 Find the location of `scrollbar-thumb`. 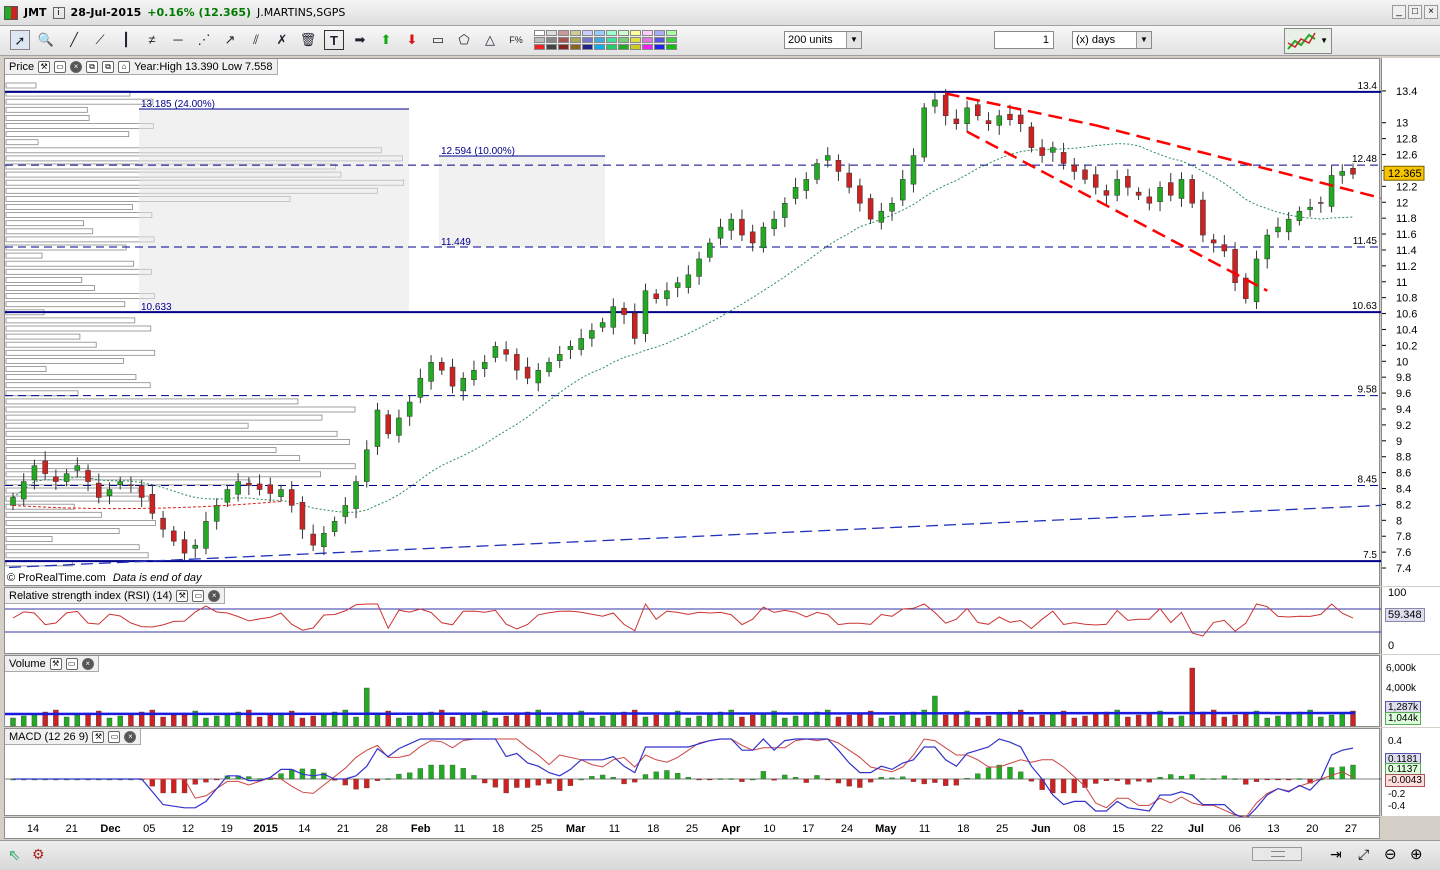

scrollbar-thumb is located at coordinates (1278, 854).